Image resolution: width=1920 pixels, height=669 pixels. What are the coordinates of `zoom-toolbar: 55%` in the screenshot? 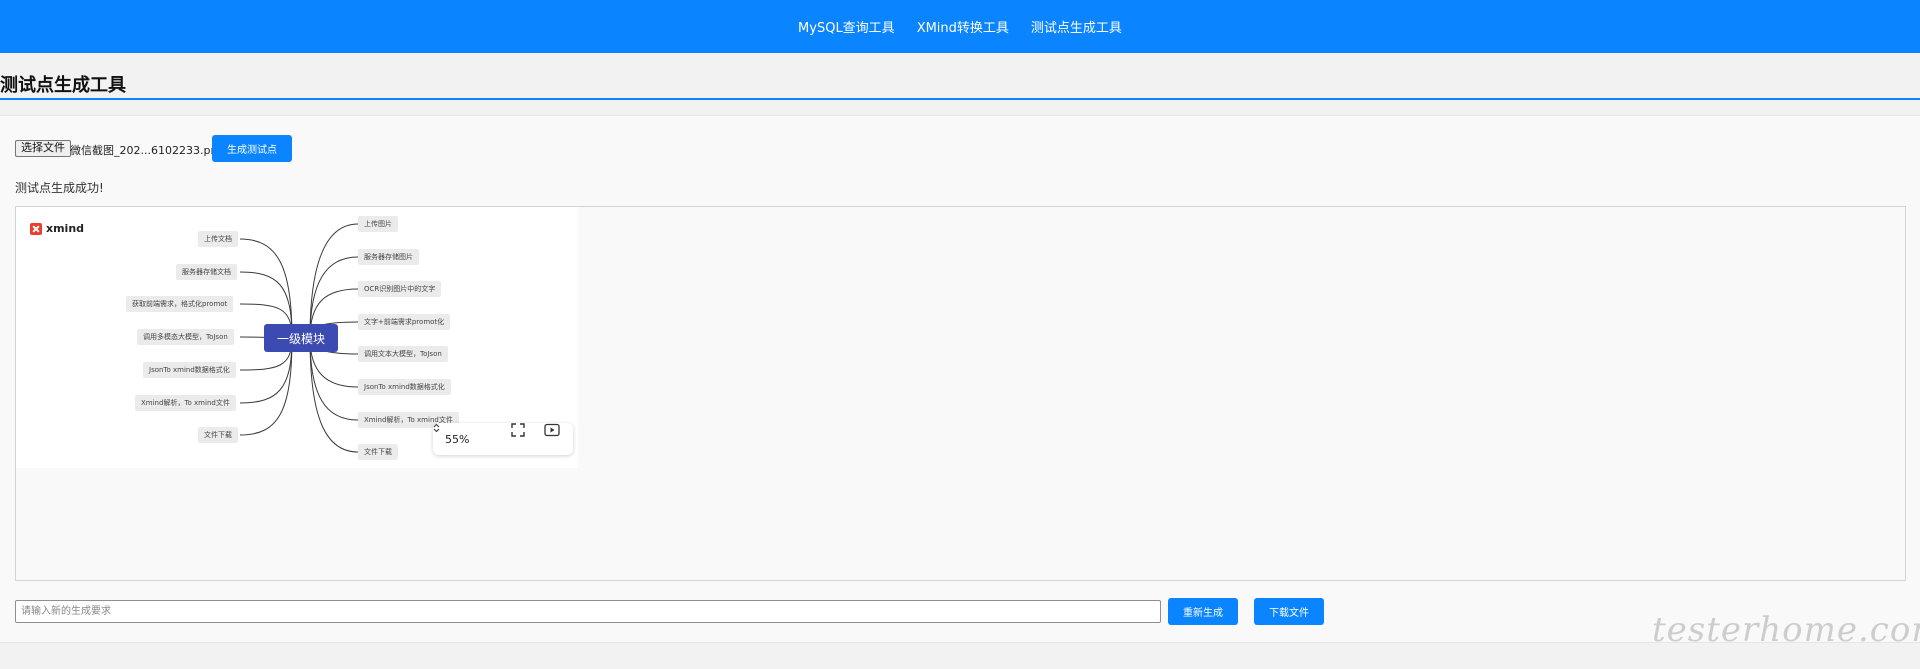 It's located at (503, 439).